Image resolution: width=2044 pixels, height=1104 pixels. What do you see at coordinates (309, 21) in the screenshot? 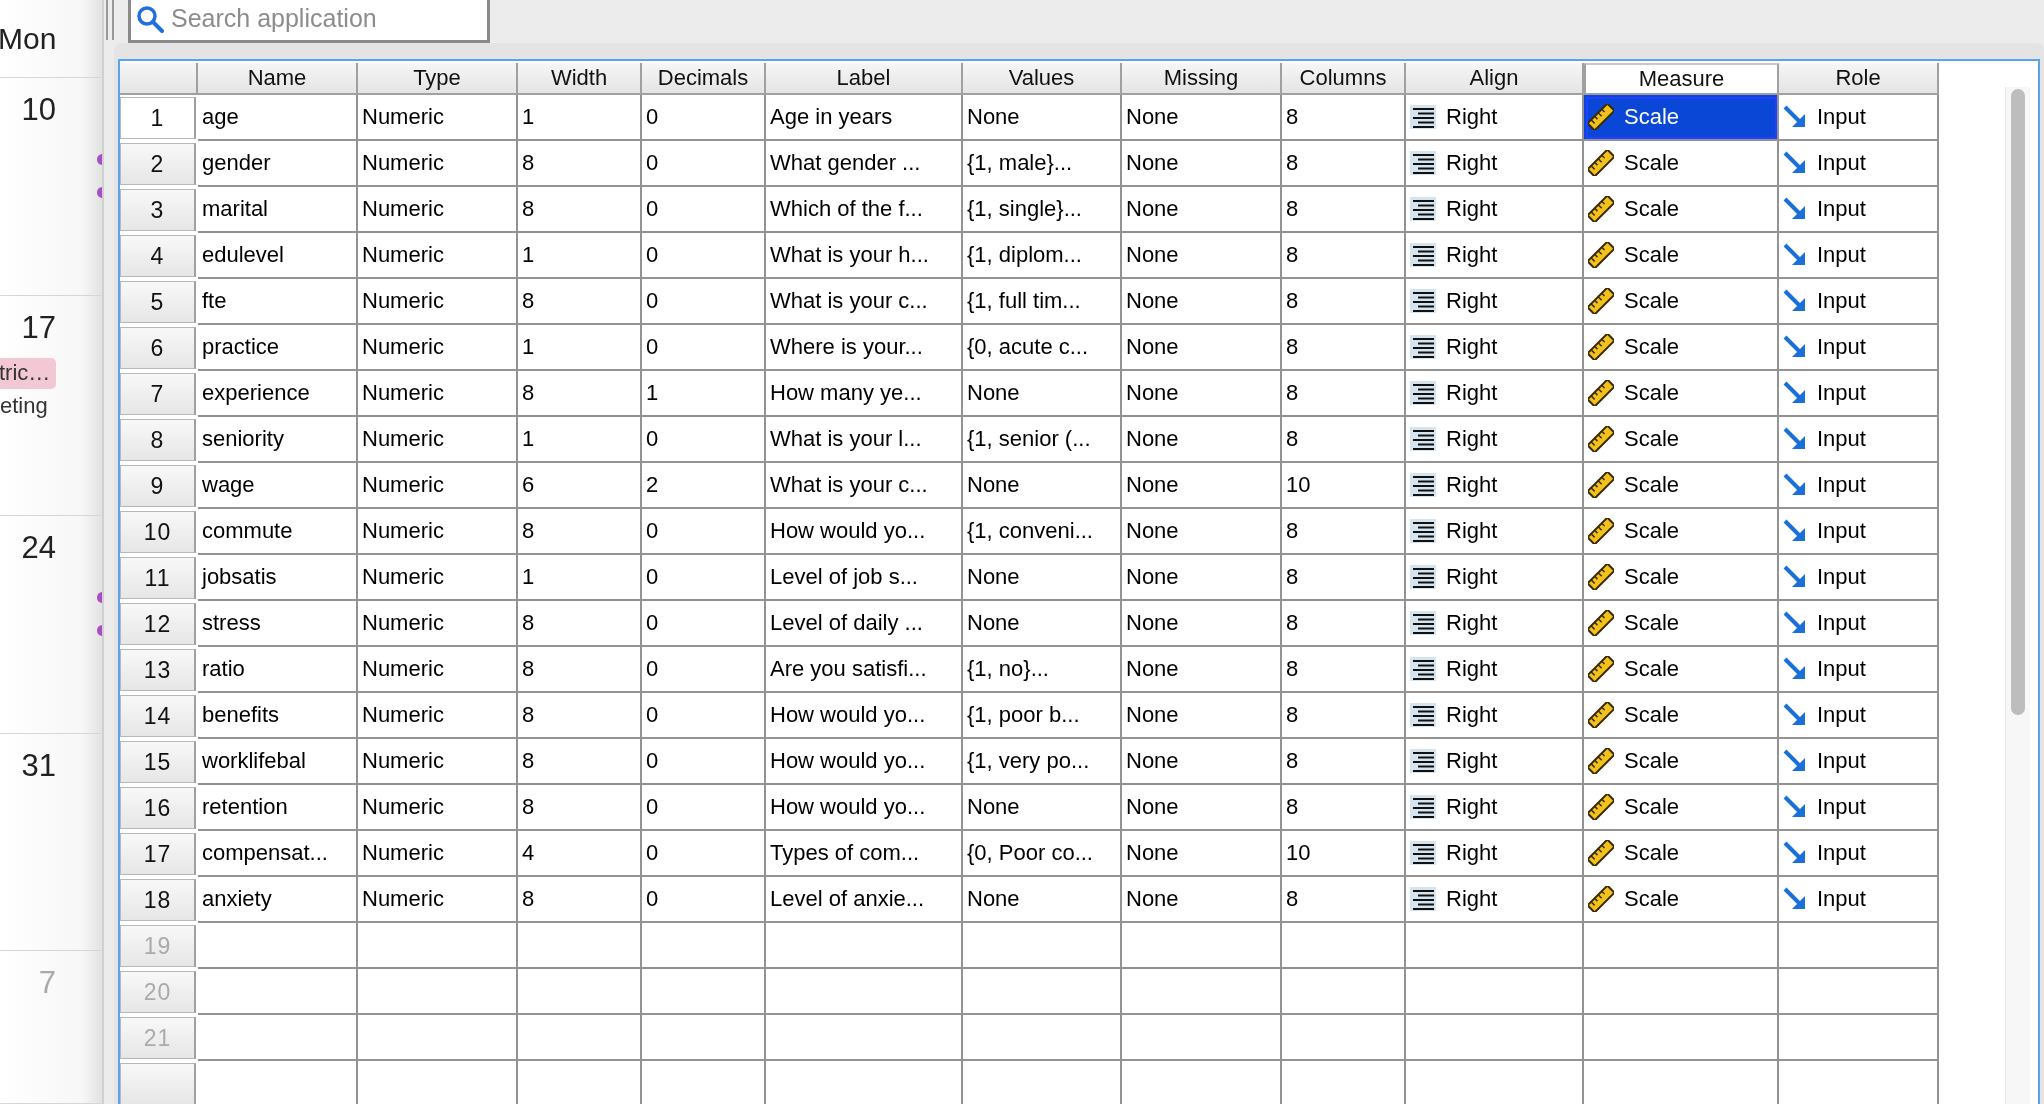
I see `search-field: Search application` at bounding box center [309, 21].